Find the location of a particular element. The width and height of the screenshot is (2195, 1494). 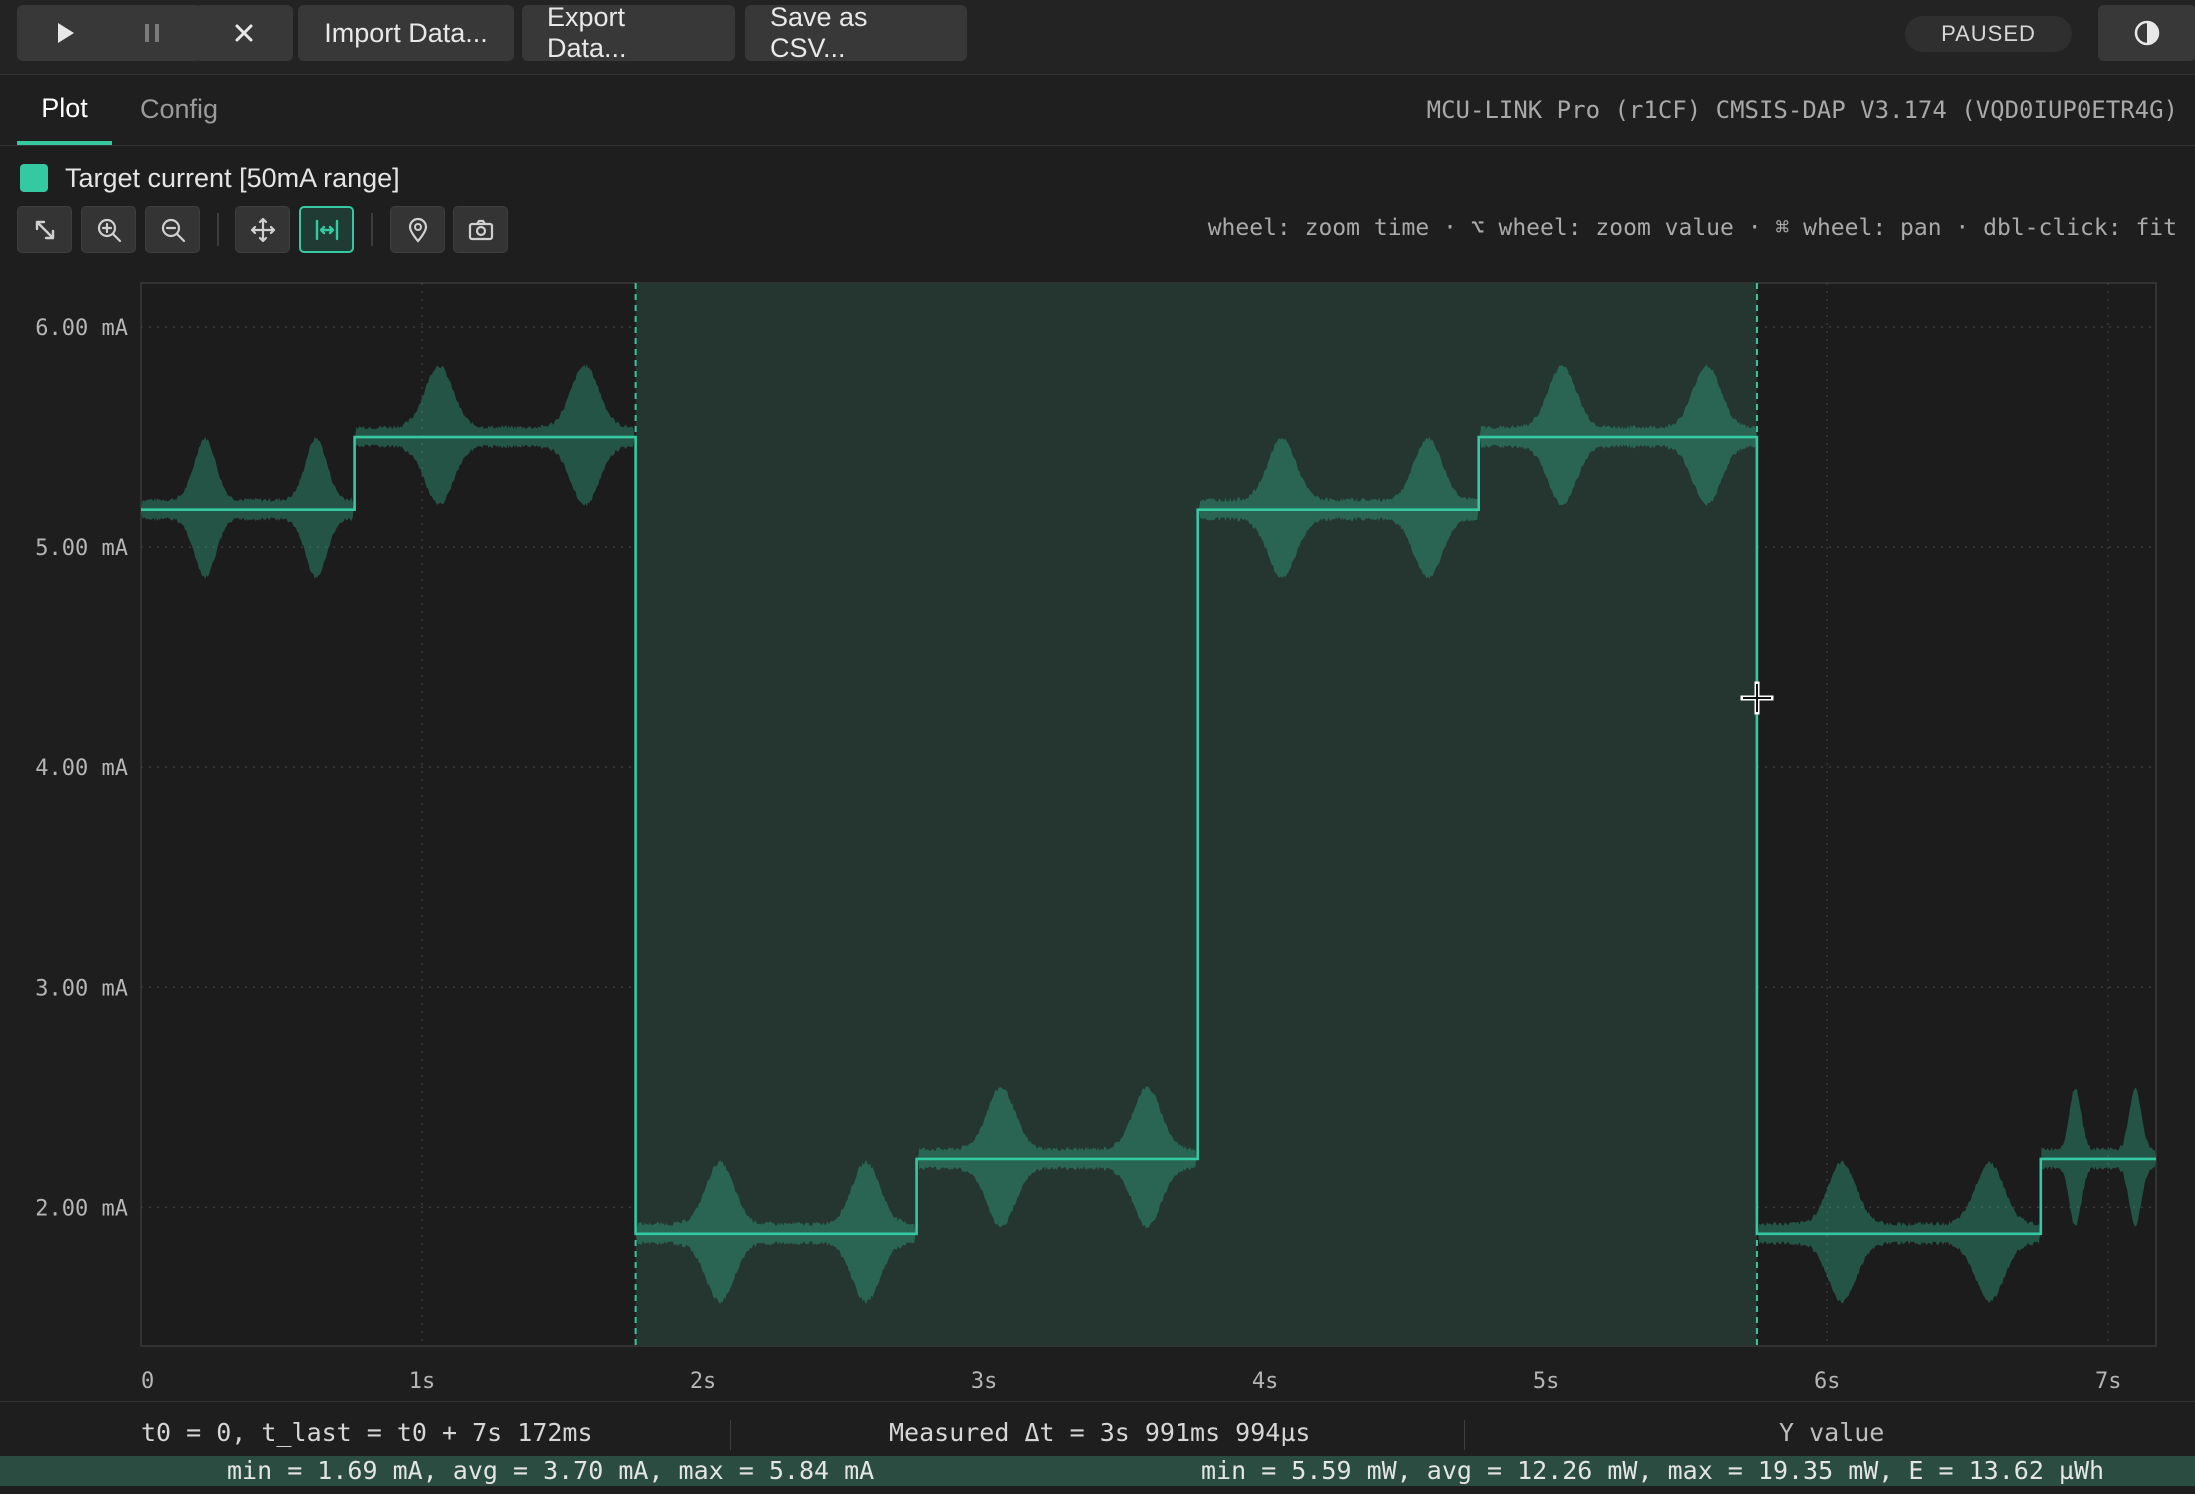

x-tick-label: 5s is located at coordinates (1546, 1381).